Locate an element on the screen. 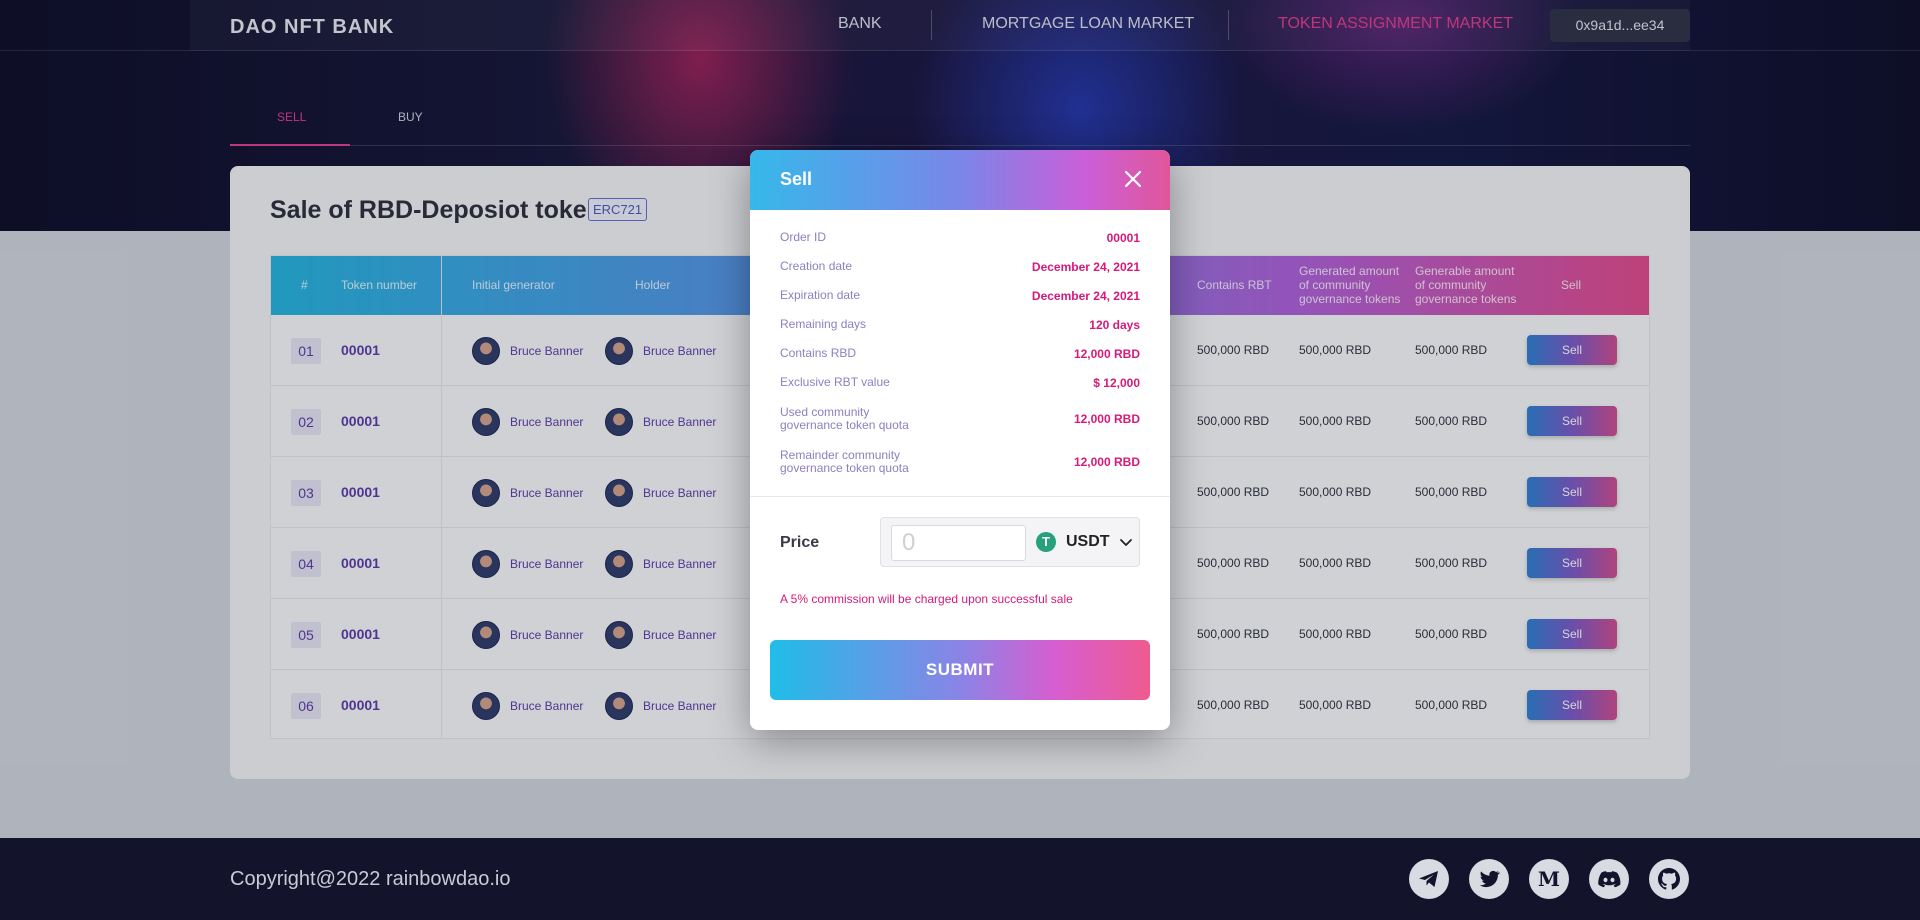 The width and height of the screenshot is (1920, 920). price-input is located at coordinates (958, 543).